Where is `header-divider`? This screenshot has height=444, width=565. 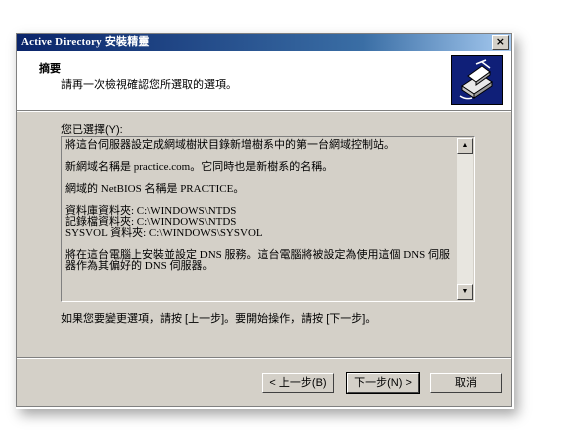
header-divider is located at coordinates (264, 111).